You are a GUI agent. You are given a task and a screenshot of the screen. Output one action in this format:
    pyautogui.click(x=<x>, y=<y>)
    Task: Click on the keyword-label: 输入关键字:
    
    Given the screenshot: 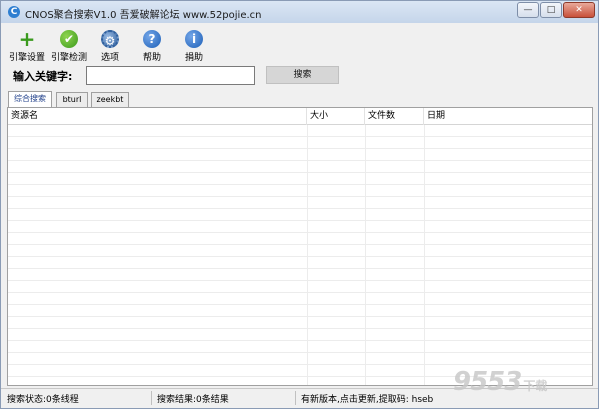 What is the action you would take?
    pyautogui.click(x=43, y=76)
    